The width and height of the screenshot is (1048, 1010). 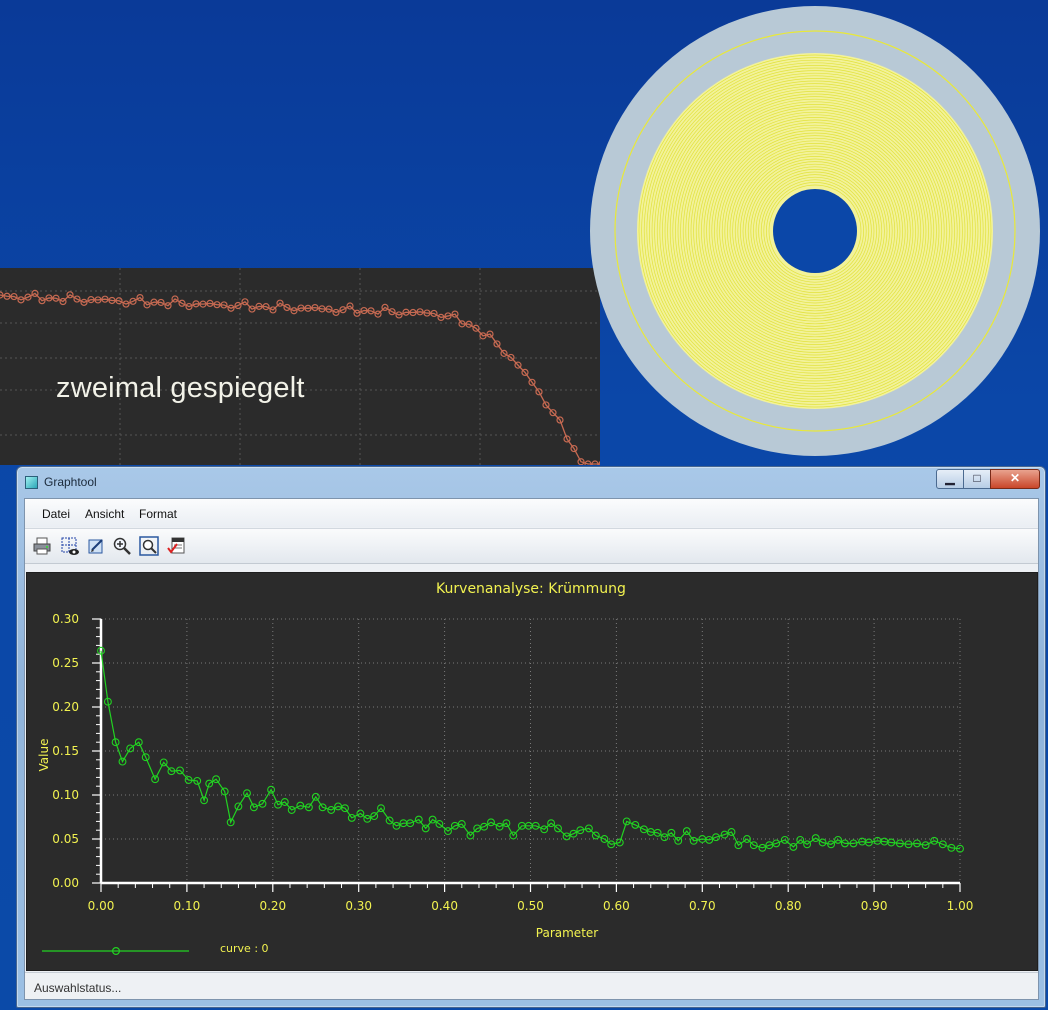 What do you see at coordinates (531, 513) in the screenshot?
I see `menu-bar: Datei Ansicht Format` at bounding box center [531, 513].